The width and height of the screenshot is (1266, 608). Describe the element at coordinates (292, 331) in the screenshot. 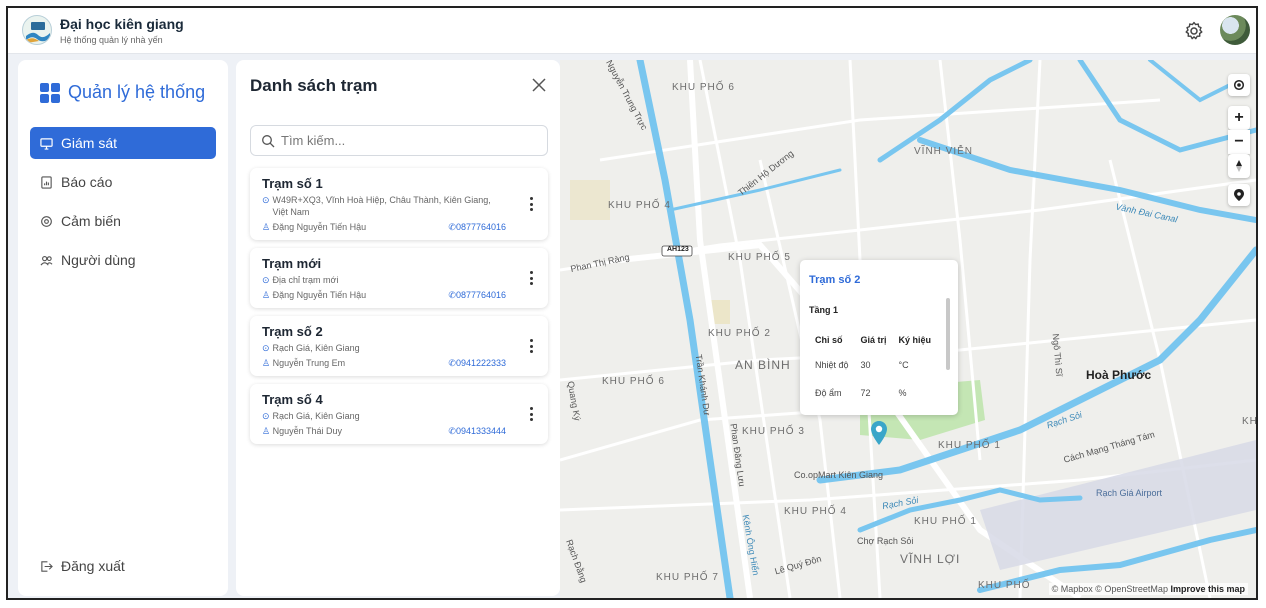

I see `station-name: Trạm số 2` at that location.